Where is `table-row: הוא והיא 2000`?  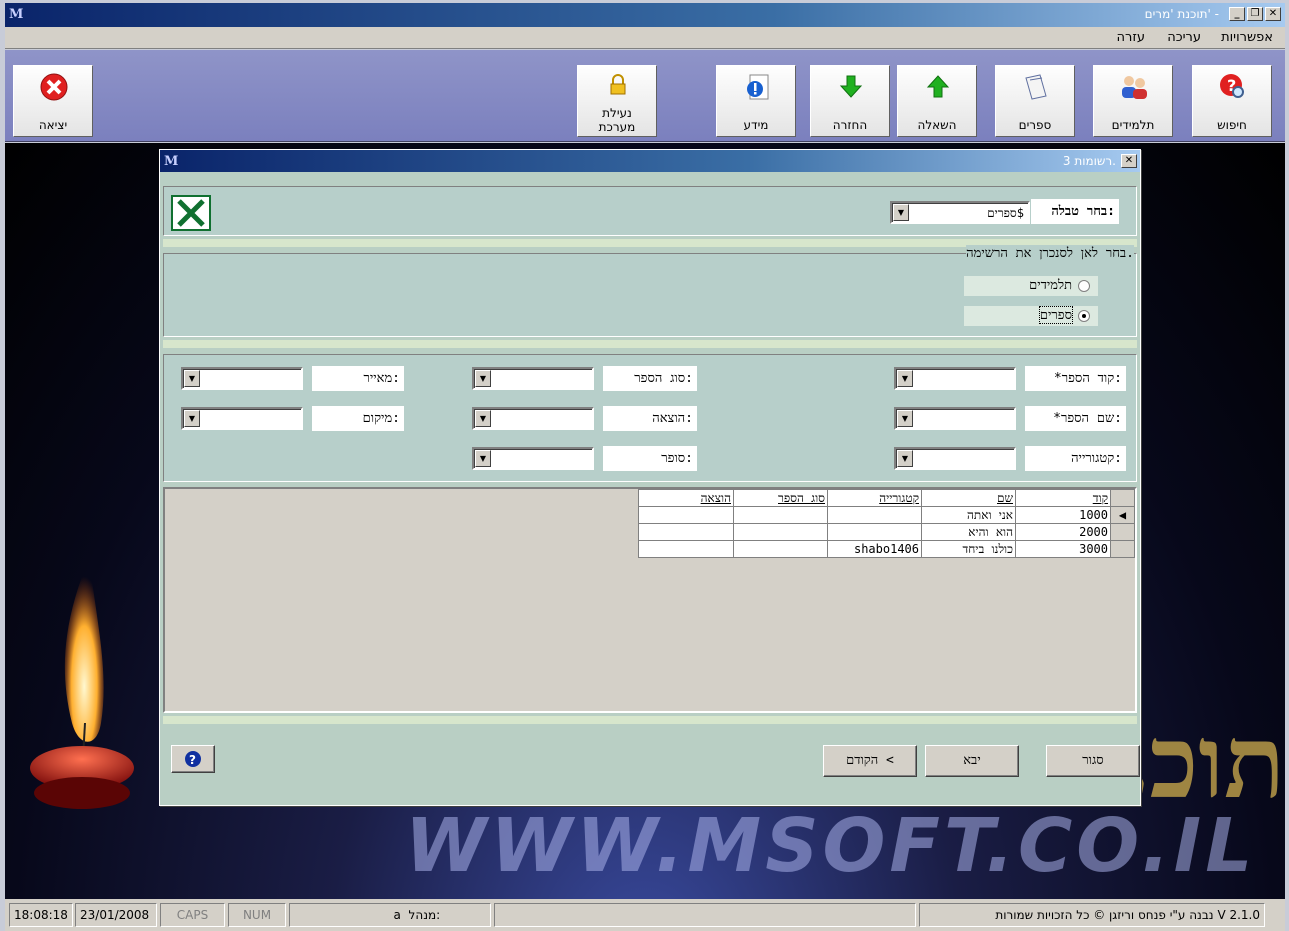 table-row: הוא והיא 2000 is located at coordinates (886, 532).